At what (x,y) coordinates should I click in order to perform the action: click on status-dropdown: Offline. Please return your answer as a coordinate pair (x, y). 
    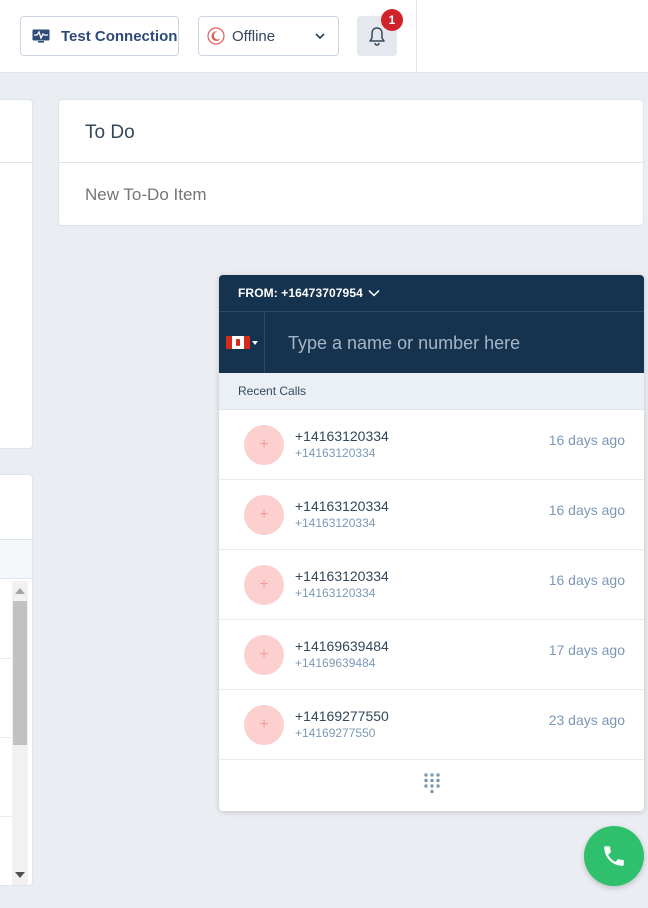
    Looking at the image, I should click on (268, 36).